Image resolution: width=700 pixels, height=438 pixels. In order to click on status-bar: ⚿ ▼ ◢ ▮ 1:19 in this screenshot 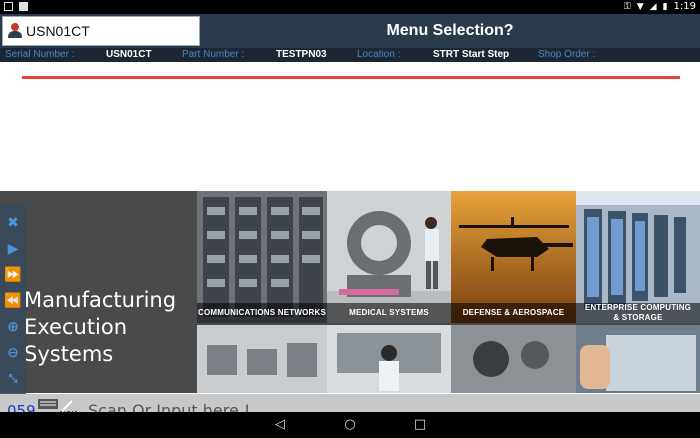, I will do `click(350, 7)`.